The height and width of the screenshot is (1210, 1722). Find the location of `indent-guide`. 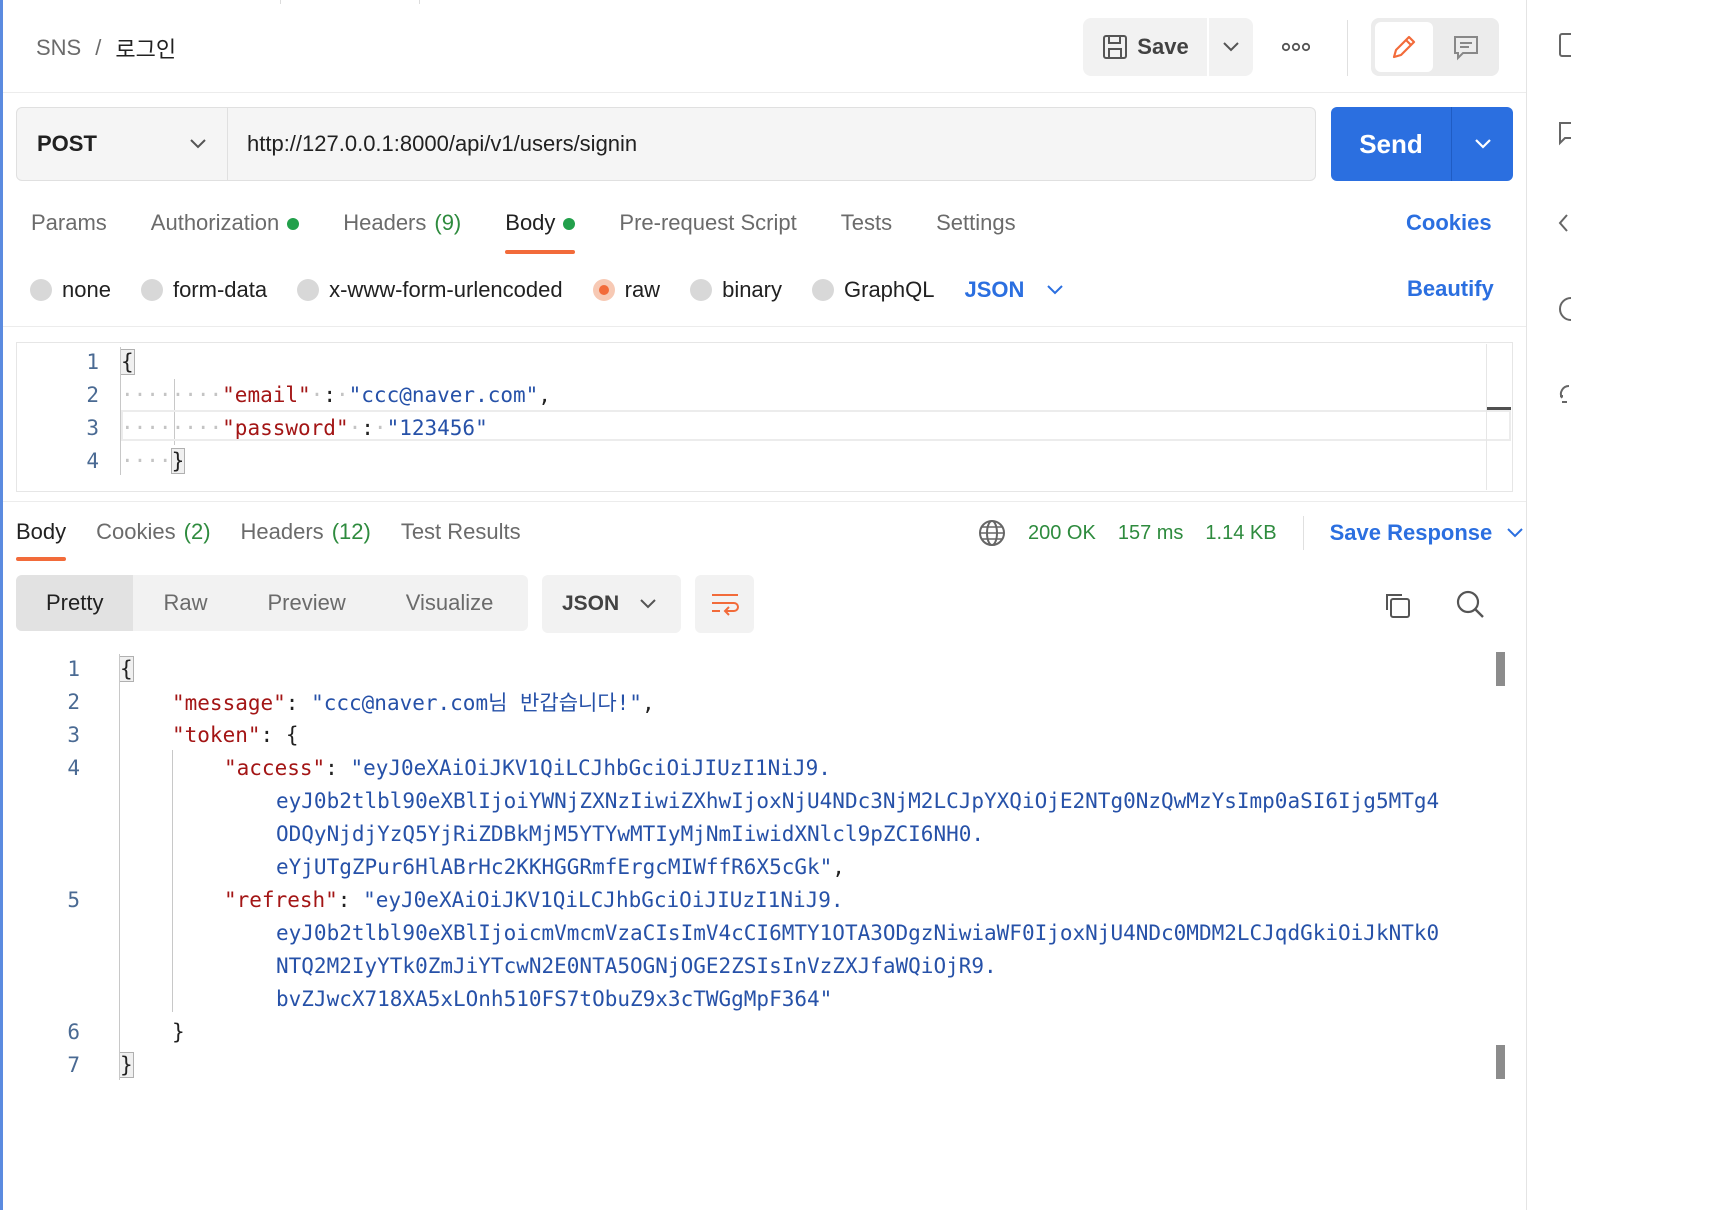

indent-guide is located at coordinates (172, 881).